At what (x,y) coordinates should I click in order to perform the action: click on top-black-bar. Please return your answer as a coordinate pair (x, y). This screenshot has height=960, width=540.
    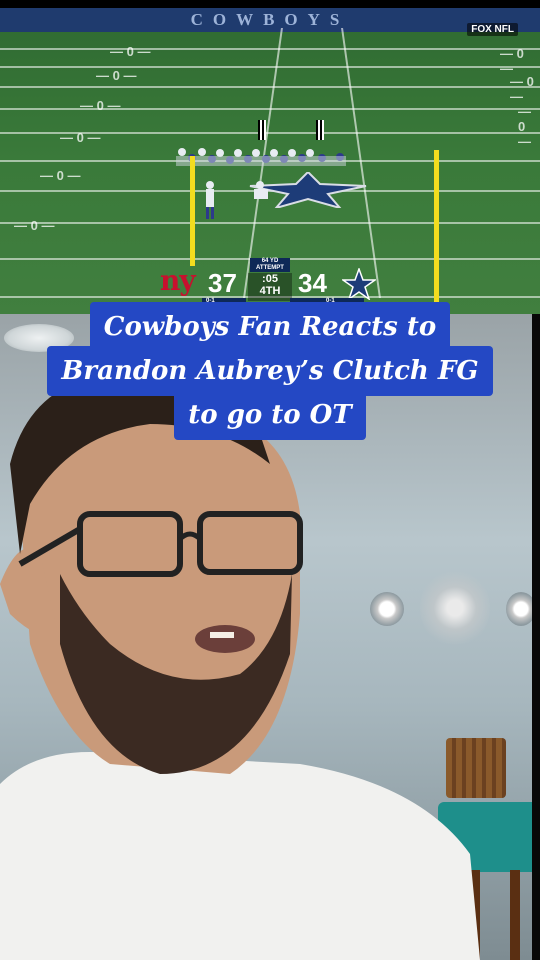
    Looking at the image, I should click on (270, 4).